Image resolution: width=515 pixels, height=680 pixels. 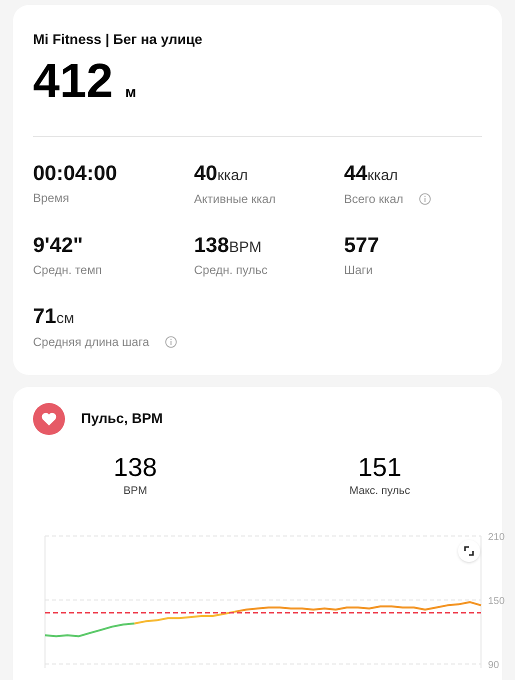 What do you see at coordinates (58, 245) in the screenshot?
I see `stat-value: 9'42"` at bounding box center [58, 245].